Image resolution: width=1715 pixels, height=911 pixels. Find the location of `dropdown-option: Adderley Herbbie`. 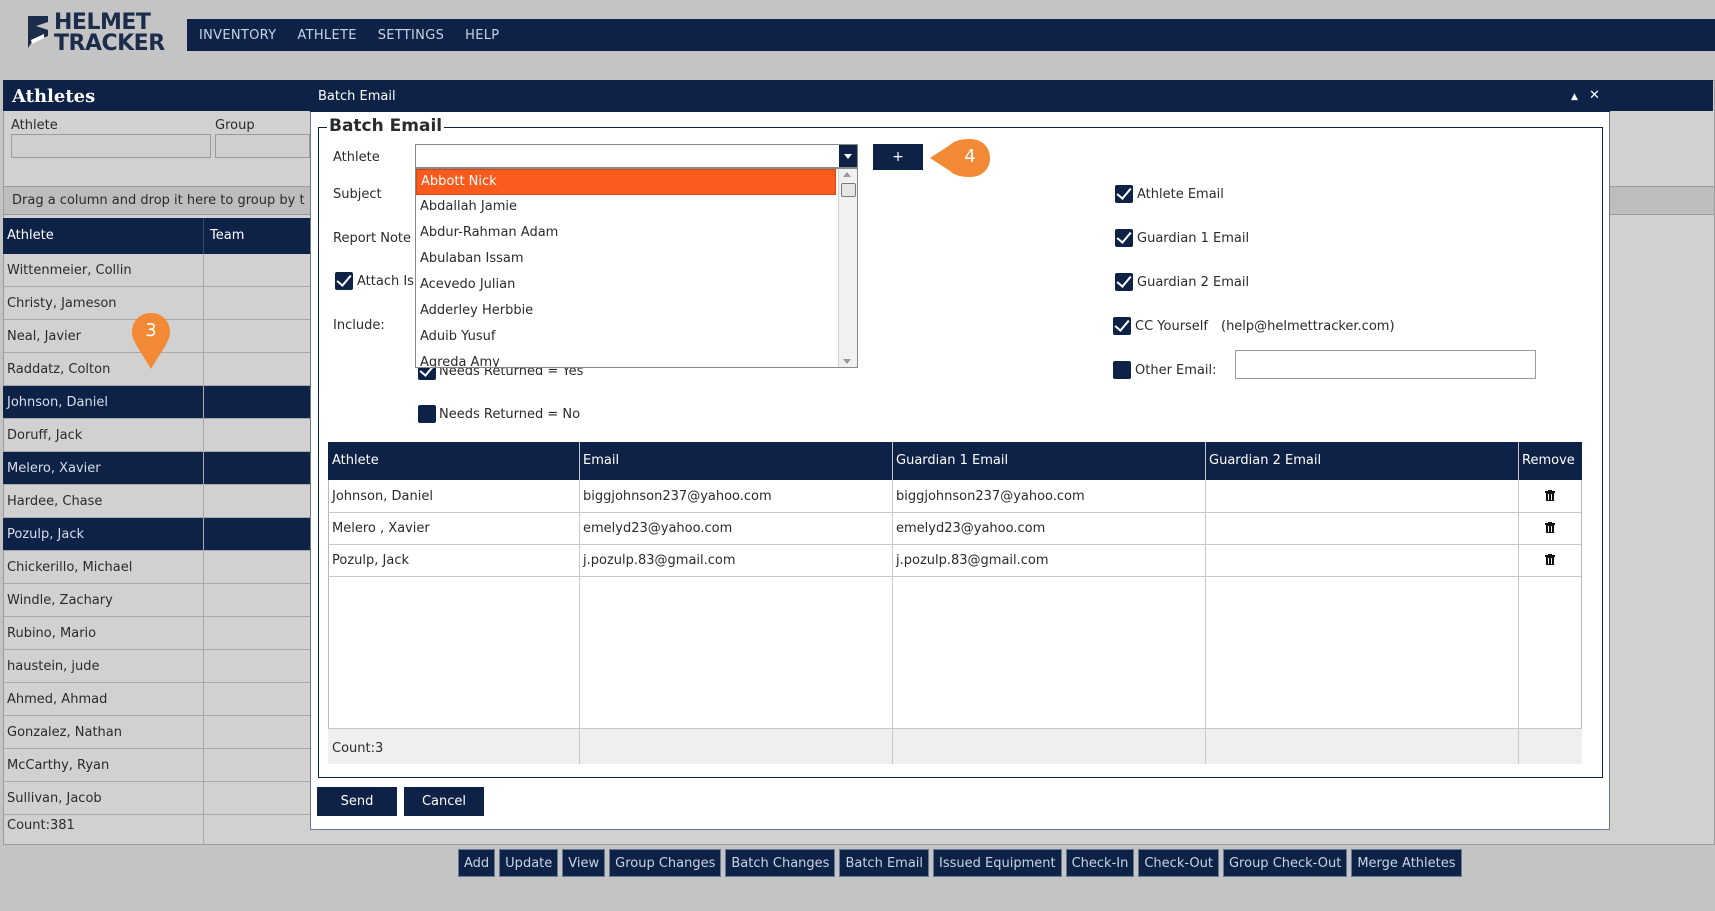

dropdown-option: Adderley Herbbie is located at coordinates (626, 312).